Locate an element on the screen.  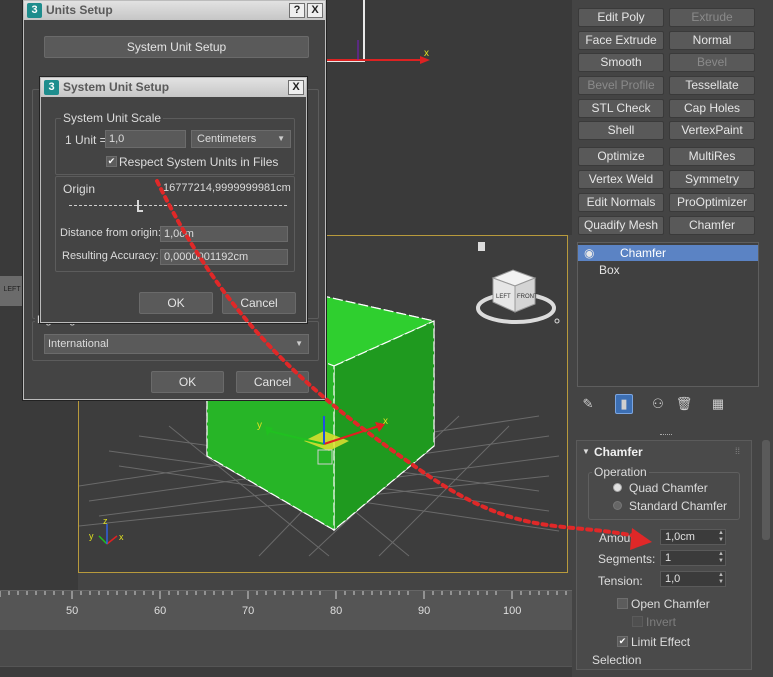
axis-z-label: z is located at coordinates (105, 521).